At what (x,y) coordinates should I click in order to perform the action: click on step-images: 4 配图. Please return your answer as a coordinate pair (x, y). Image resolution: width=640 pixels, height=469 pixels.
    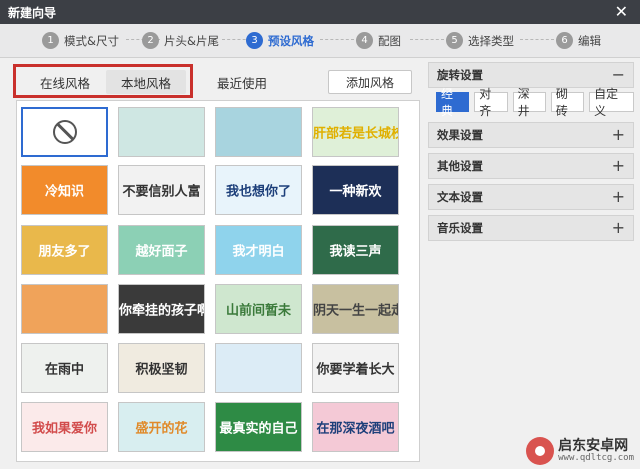
    Looking at the image, I should click on (378, 40).